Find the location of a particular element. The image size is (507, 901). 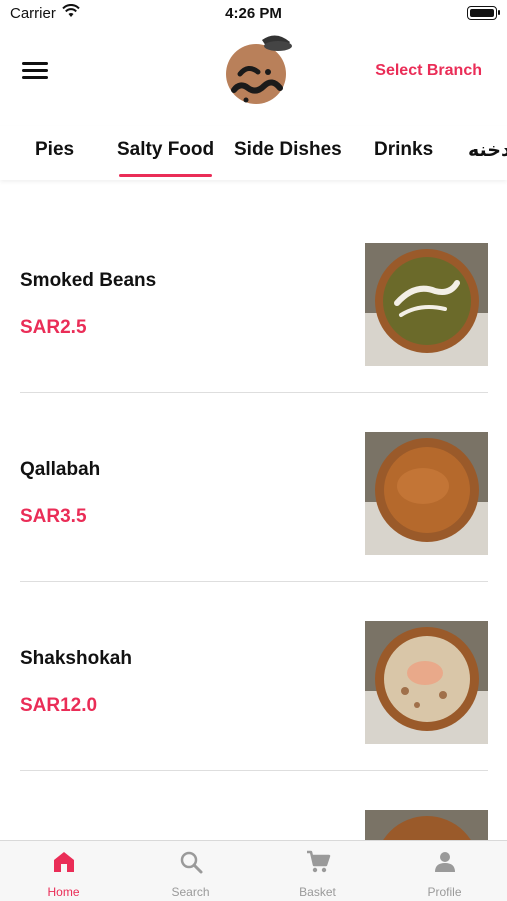

tabbar-search: Search is located at coordinates (190, 871).